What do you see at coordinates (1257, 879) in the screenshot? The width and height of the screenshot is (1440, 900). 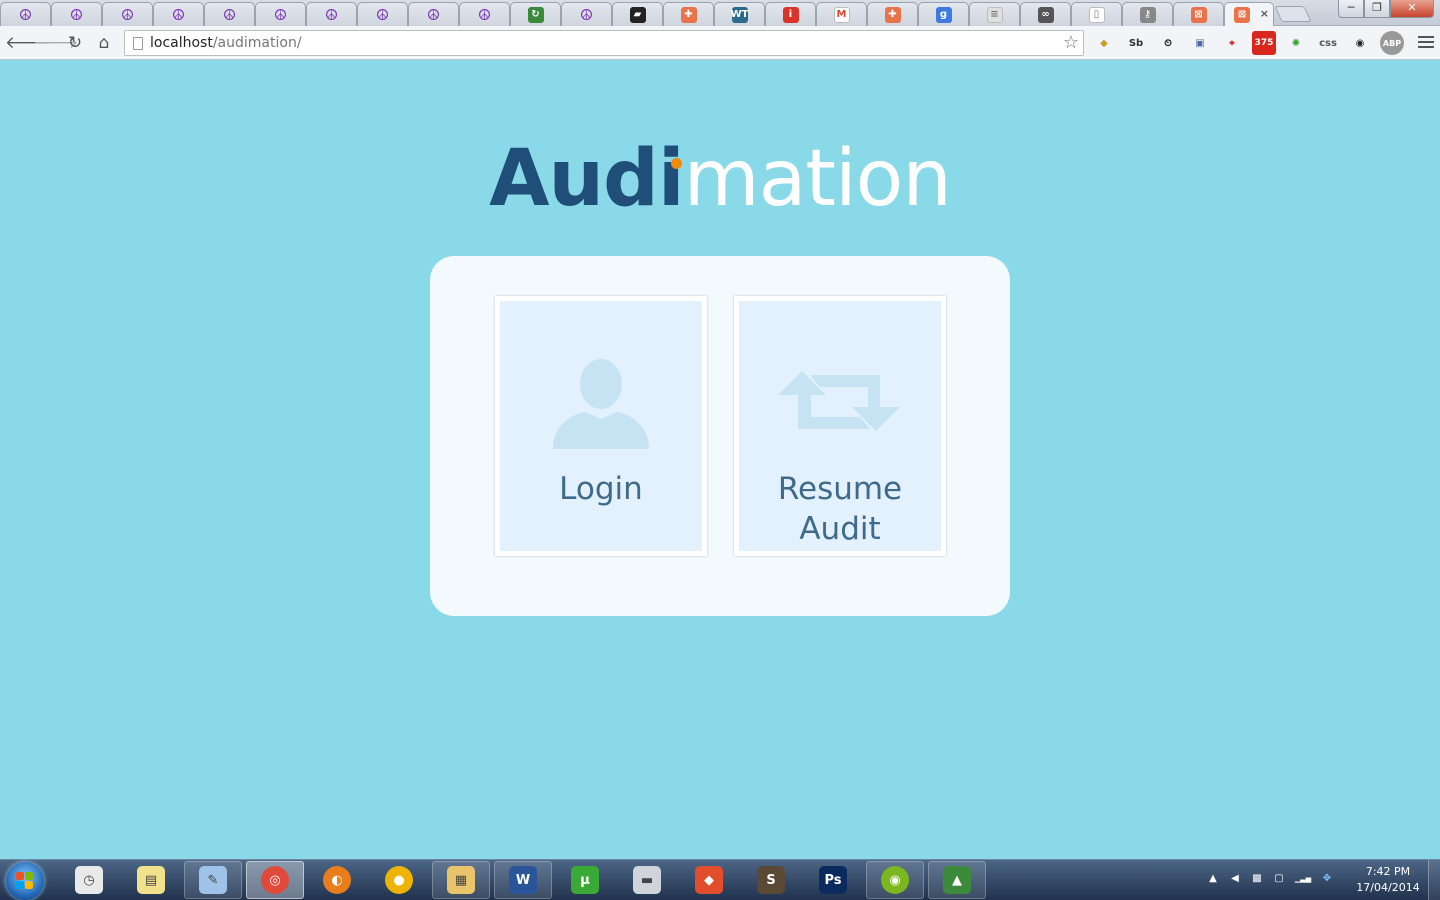 I see `network-monitor-icon: ▩` at bounding box center [1257, 879].